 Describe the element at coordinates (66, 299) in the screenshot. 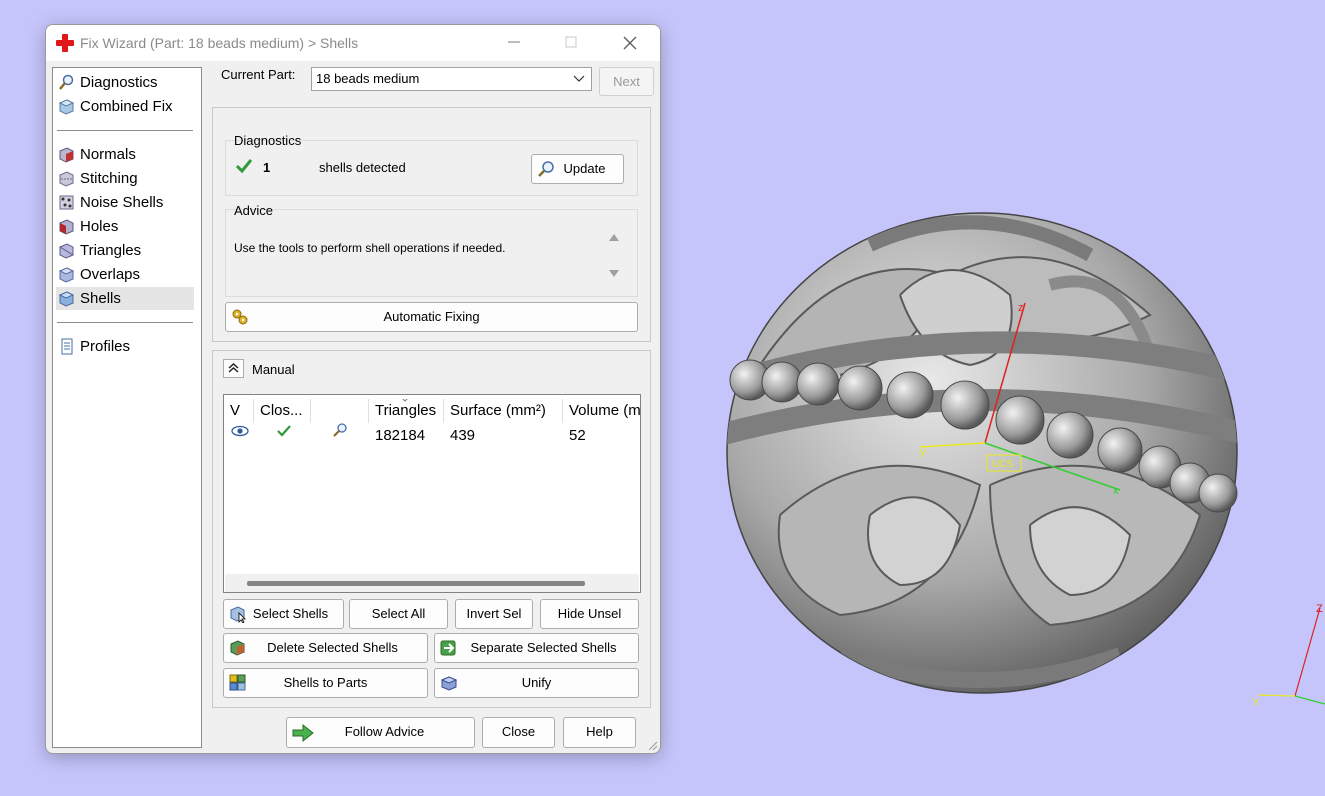

I see `shells-cube-icon` at that location.